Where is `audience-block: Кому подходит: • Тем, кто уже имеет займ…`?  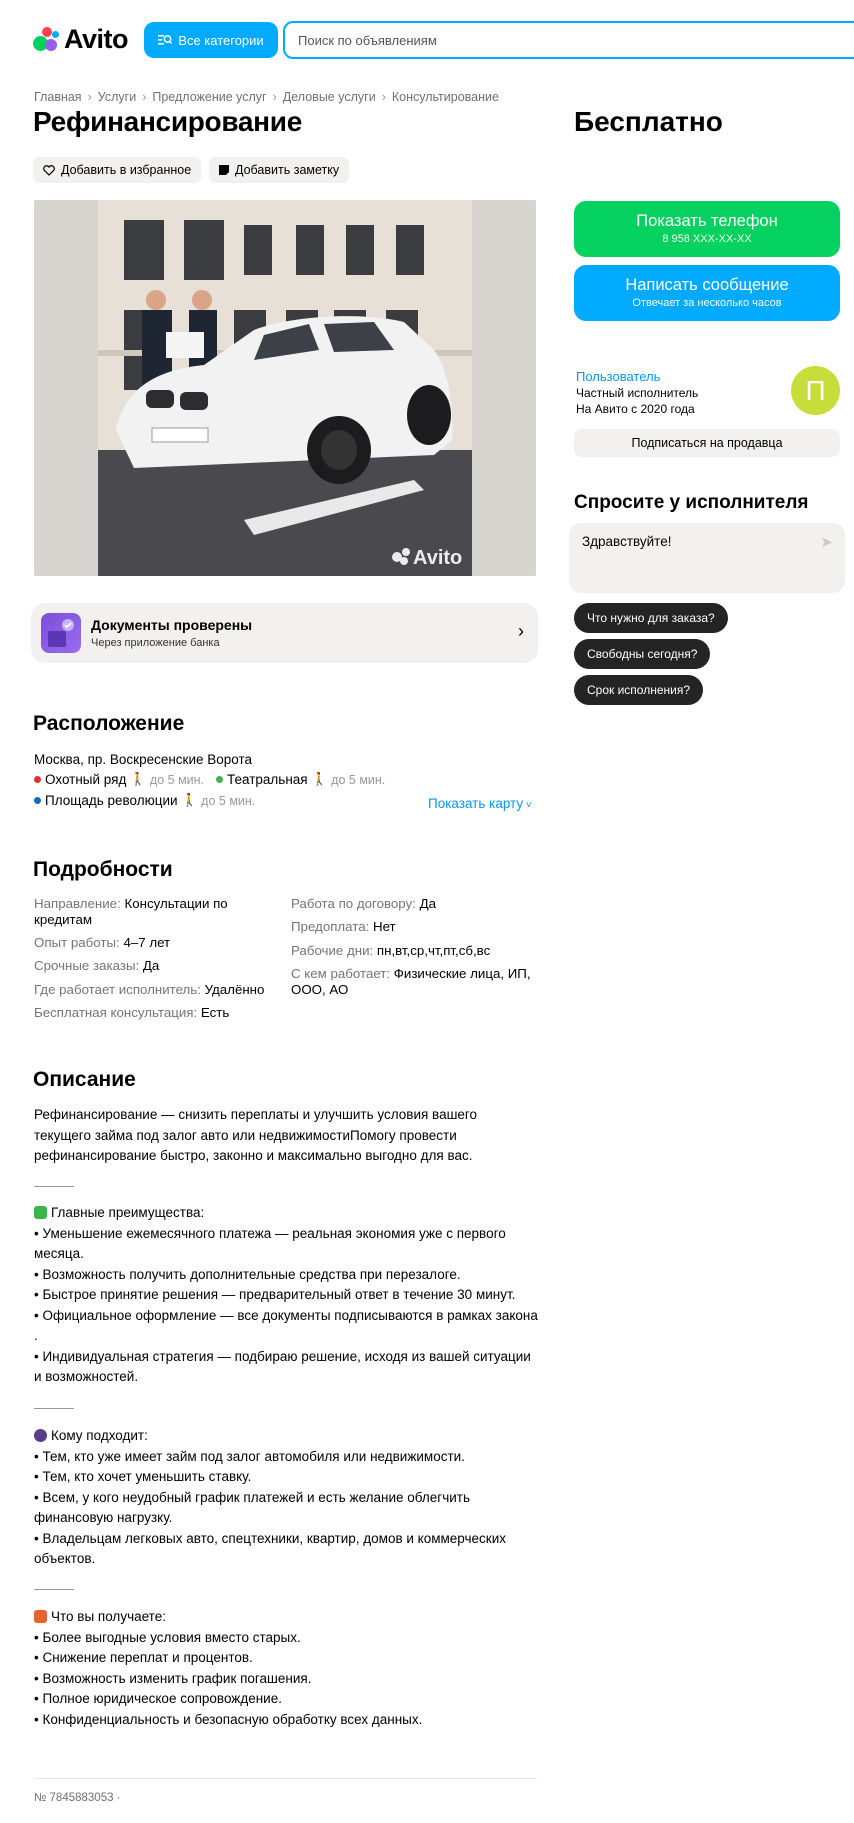
audience-block: Кому подходит: • Тем, кто уже имеет займ… is located at coordinates (286, 1498).